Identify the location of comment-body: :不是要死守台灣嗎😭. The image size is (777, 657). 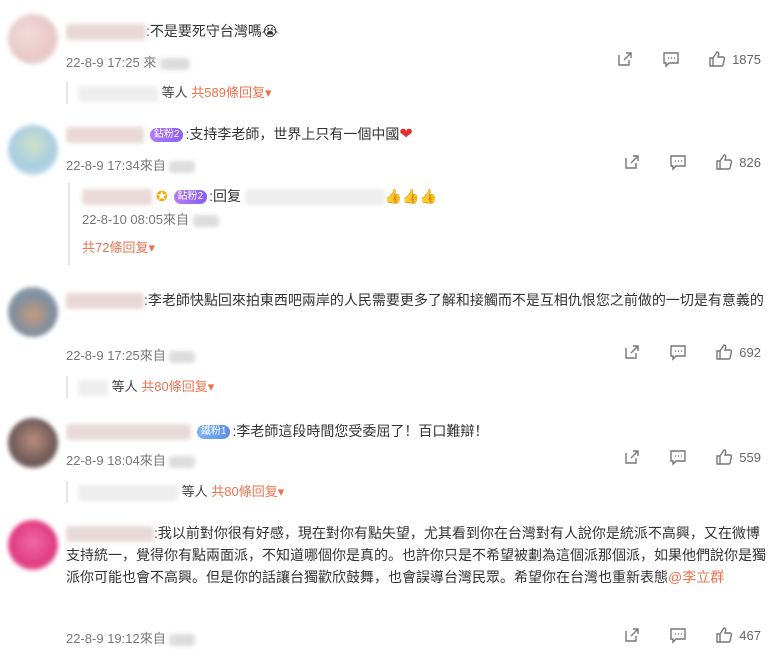
(212, 31).